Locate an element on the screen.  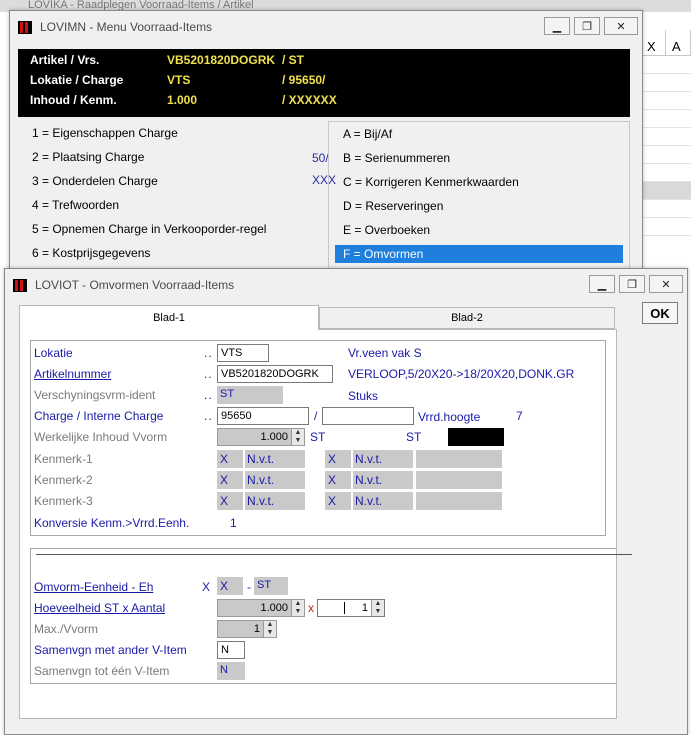
kenmerk-2-nvt1: N.v.t. is located at coordinates (275, 480).